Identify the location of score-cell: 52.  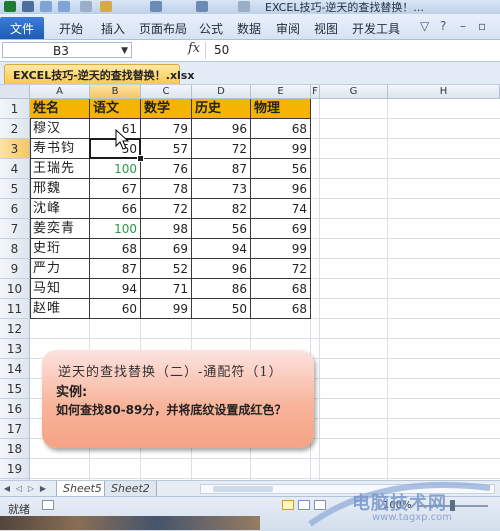
(166, 269).